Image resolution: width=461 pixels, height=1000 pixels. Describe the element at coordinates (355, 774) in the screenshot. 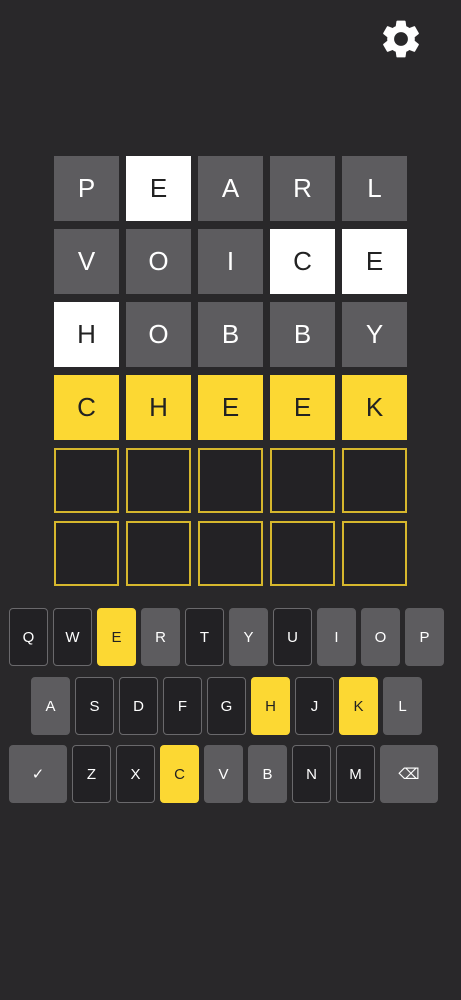

I see `key-m: M` at that location.